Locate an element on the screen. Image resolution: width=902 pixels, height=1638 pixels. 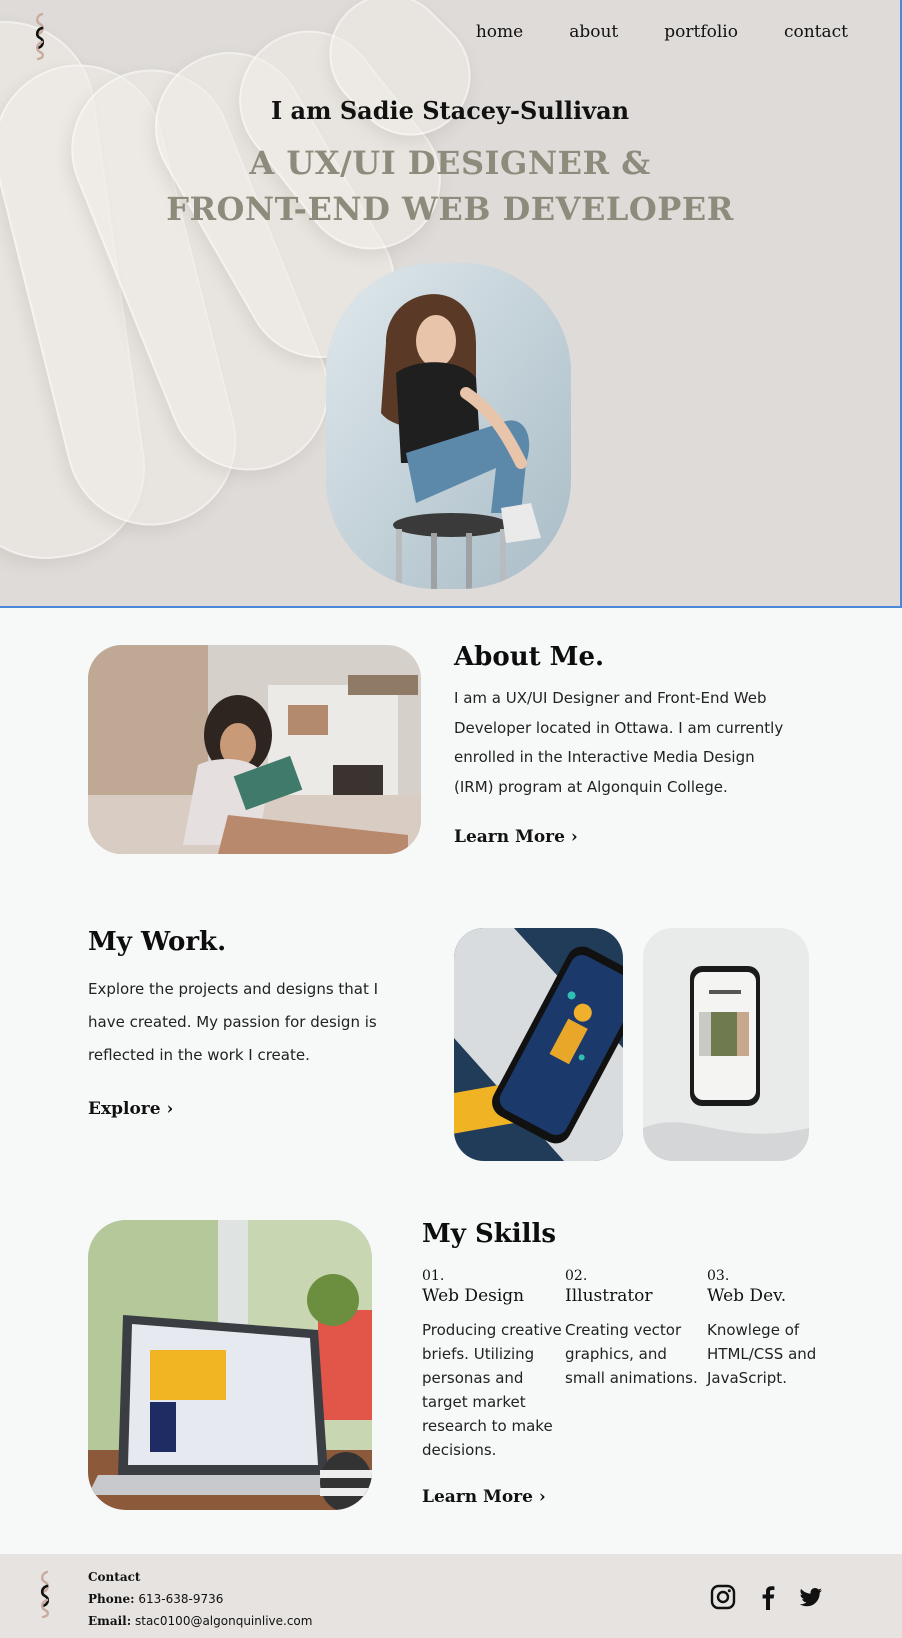
skill-description: Knowlege of HTML/CSS and JavaScript. is located at coordinates (762, 1354).